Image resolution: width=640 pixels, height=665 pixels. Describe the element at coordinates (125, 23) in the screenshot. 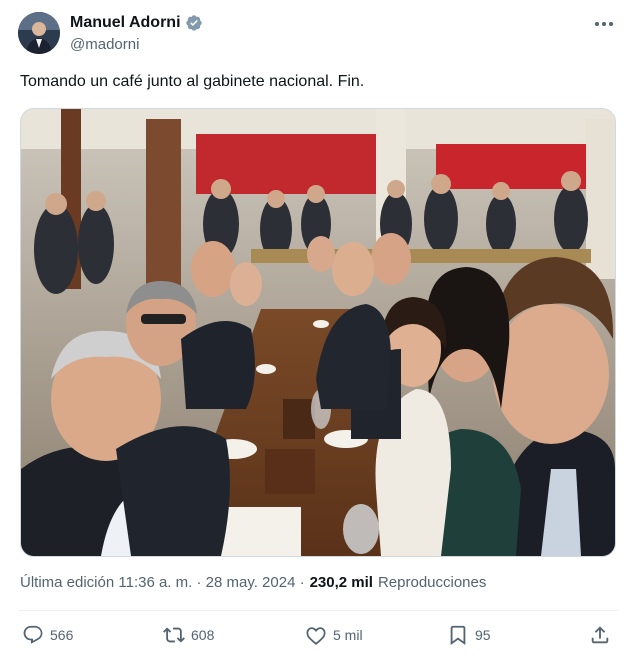

I see `author-display-name: Manuel Adorni` at that location.